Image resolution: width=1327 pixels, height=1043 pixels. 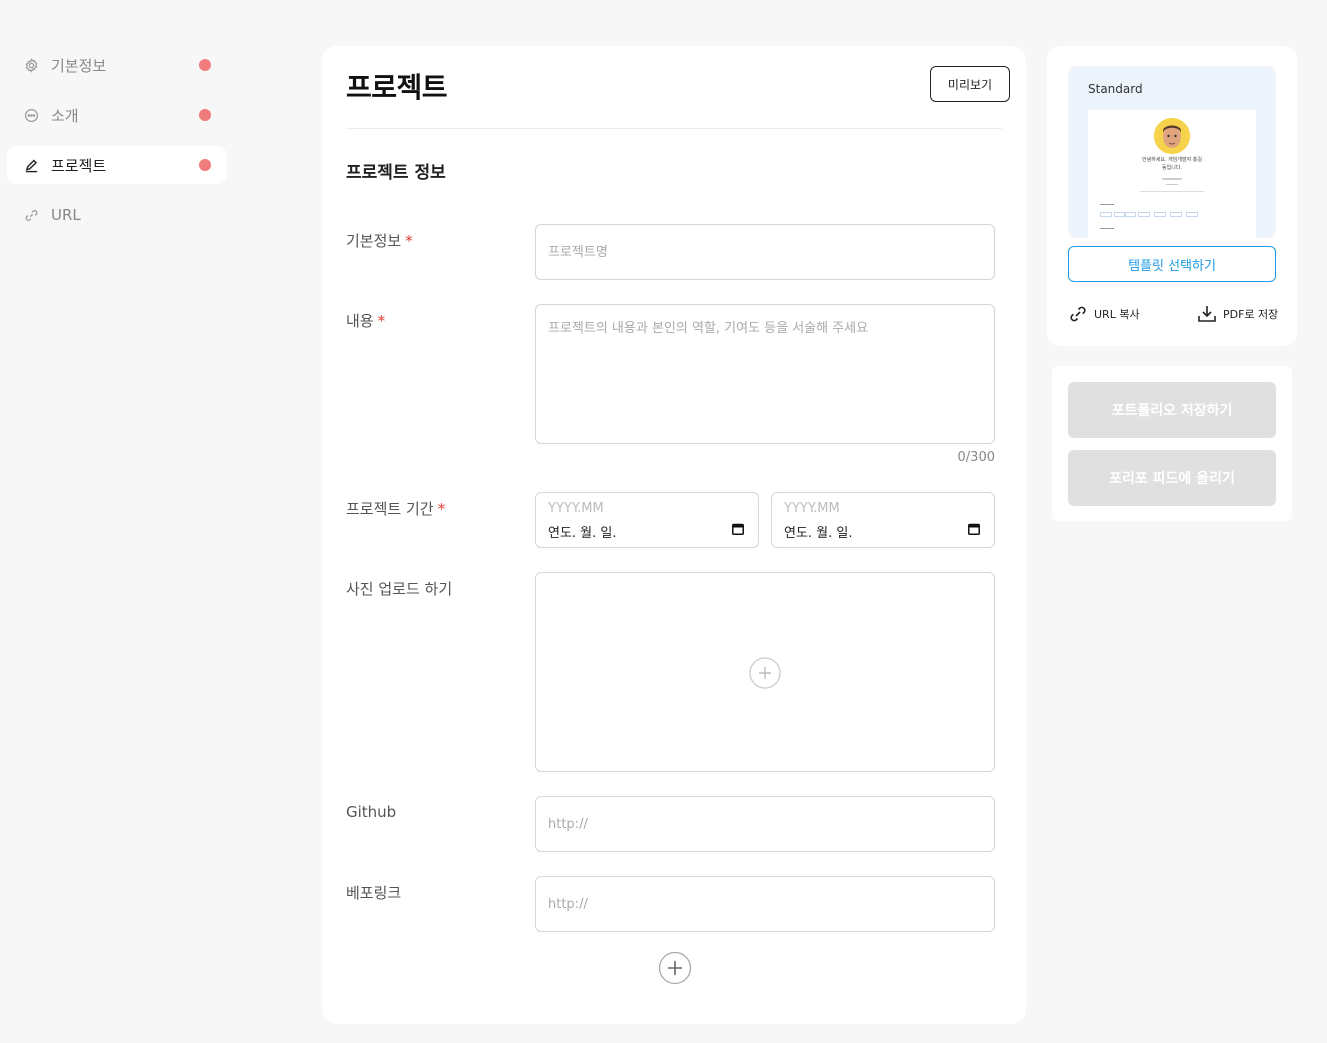 I want to click on action-card: 포트폴리오 저장하기 포리포 피드에 올리기, so click(x=1172, y=443).